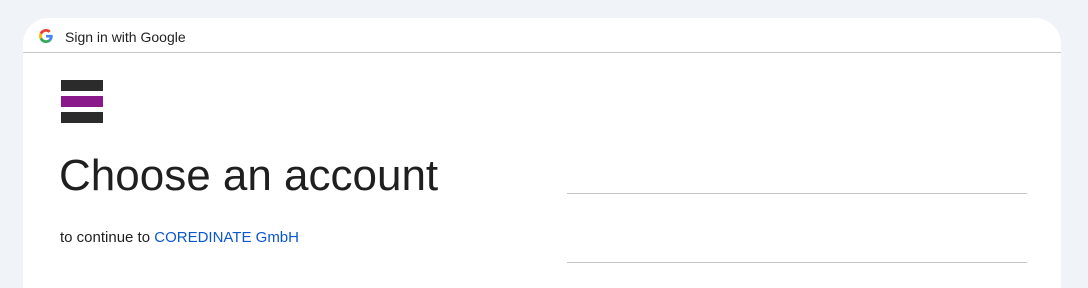 The width and height of the screenshot is (1088, 288). Describe the element at coordinates (249, 175) in the screenshot. I see `page-title: Choose an account` at that location.